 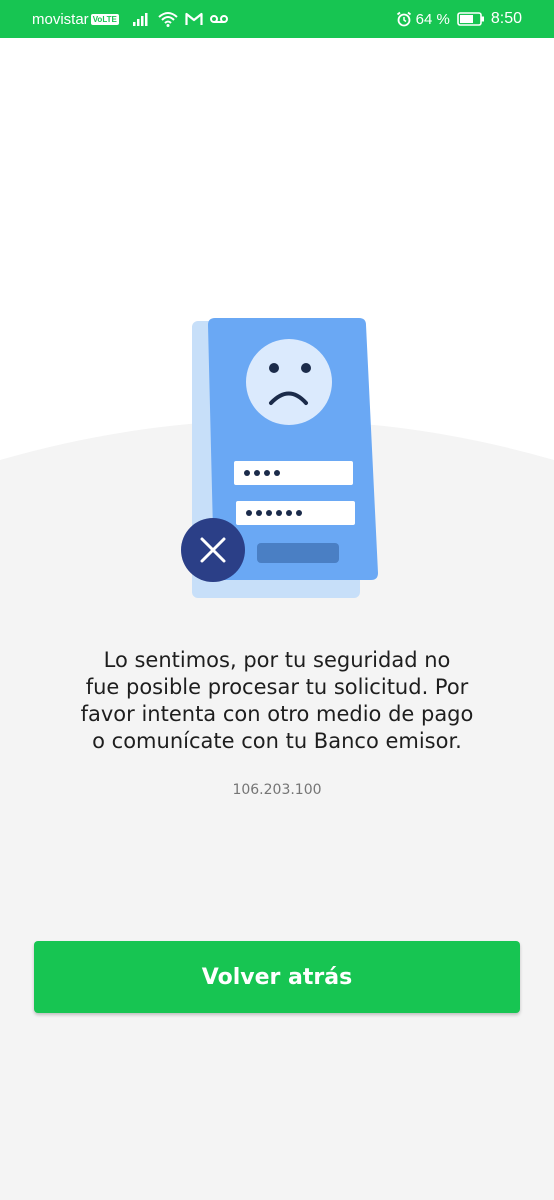 I want to click on error-message-line: o comunícate con tu Banco emisor., so click(x=277, y=741).